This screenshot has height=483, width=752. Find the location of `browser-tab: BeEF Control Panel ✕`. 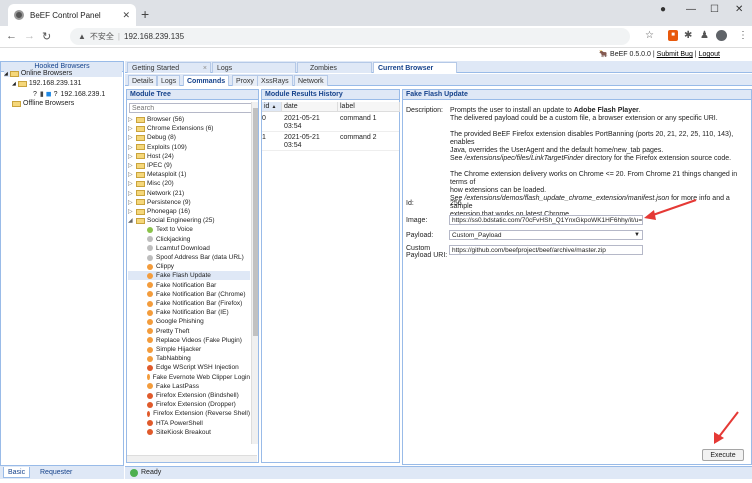

browser-tab: BeEF Control Panel ✕ is located at coordinates (72, 15).